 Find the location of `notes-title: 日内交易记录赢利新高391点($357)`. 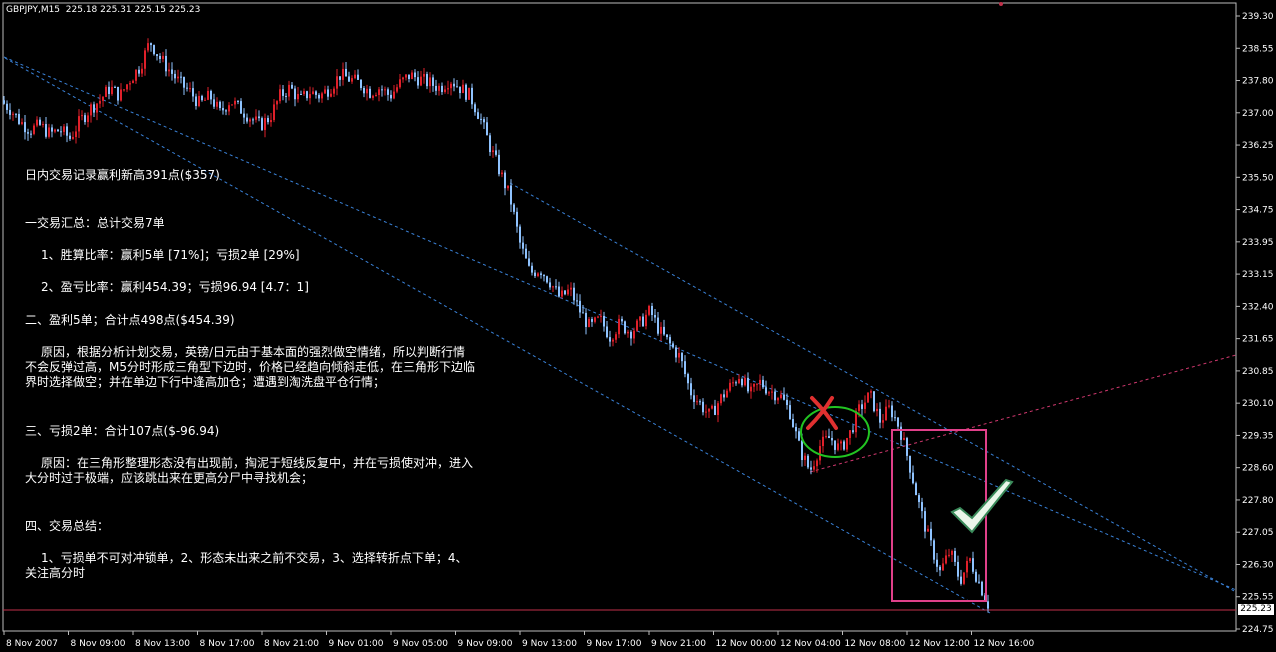

notes-title: 日内交易记录赢利新高391点($357) is located at coordinates (122, 175).